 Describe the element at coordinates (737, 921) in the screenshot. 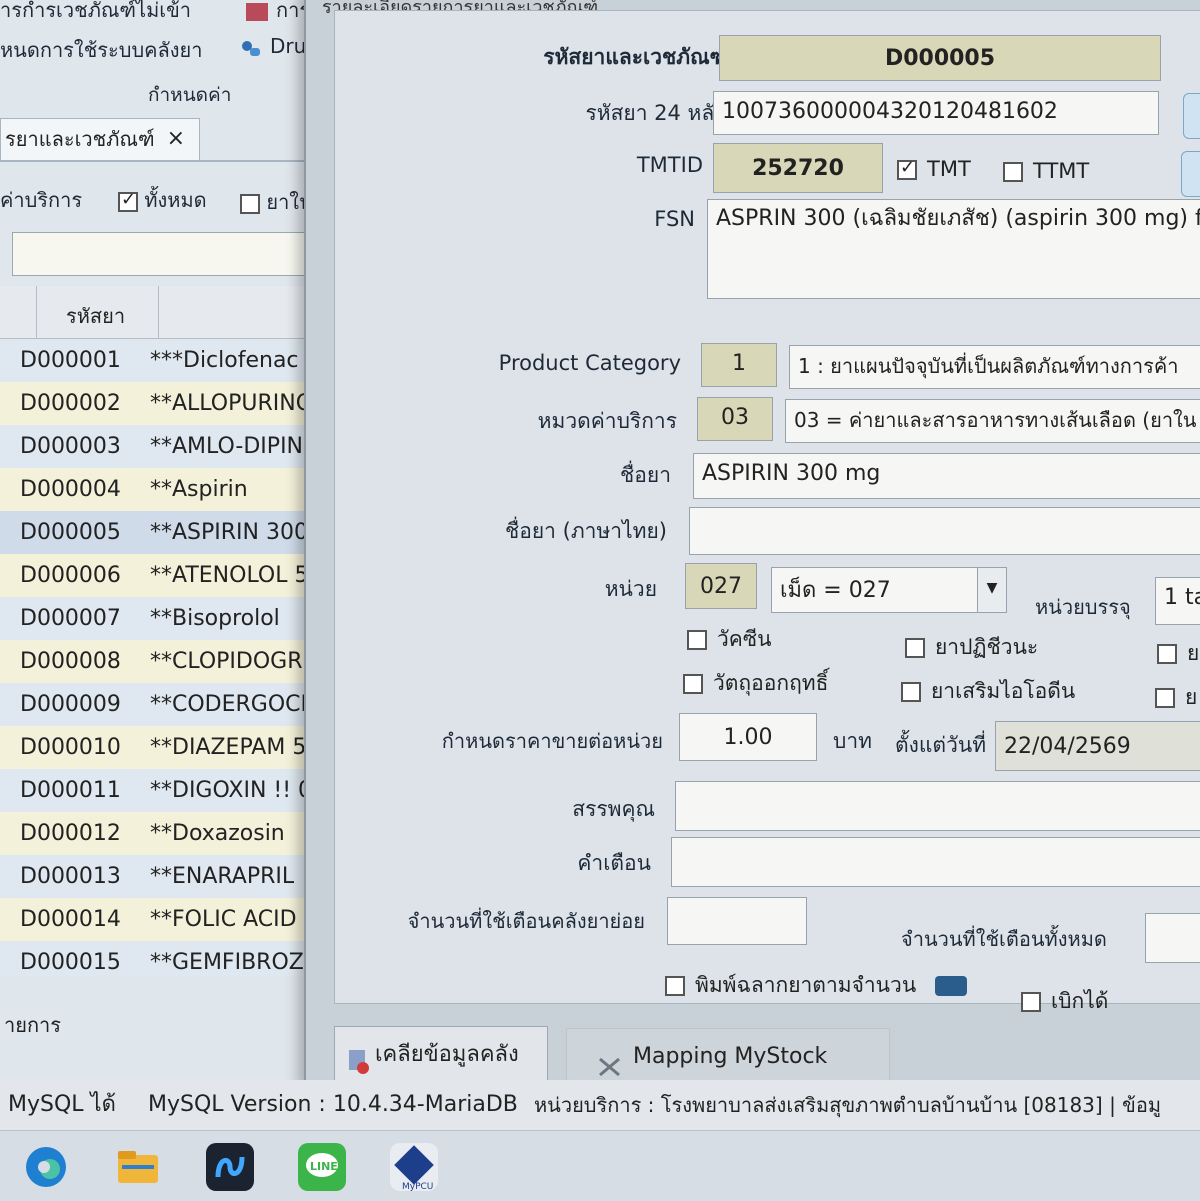

I see `sub-stock-warning-field` at that location.